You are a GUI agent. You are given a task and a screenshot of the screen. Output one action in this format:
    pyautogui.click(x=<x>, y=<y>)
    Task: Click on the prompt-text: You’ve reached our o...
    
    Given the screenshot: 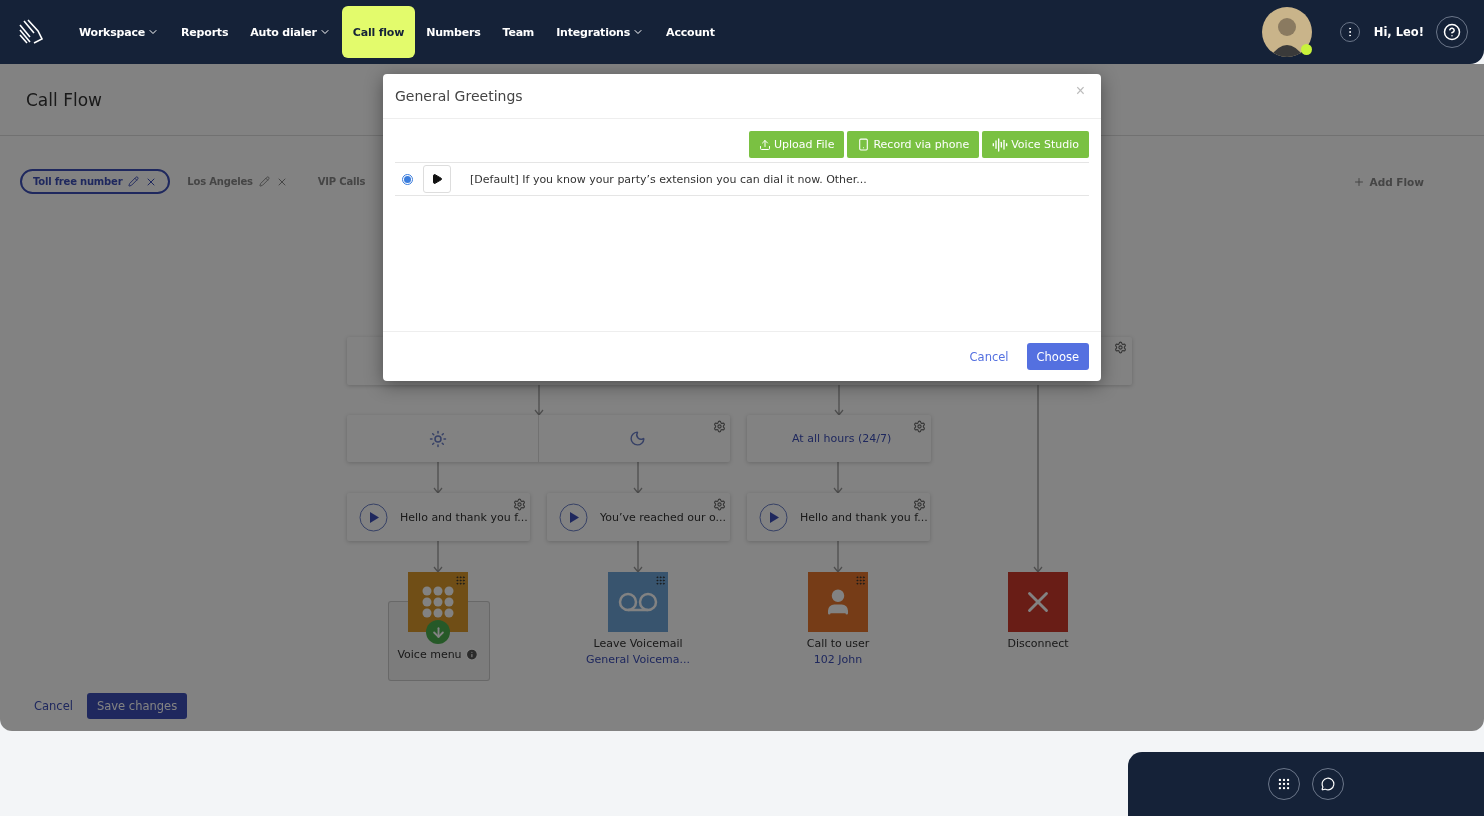 What is the action you would take?
    pyautogui.click(x=663, y=517)
    